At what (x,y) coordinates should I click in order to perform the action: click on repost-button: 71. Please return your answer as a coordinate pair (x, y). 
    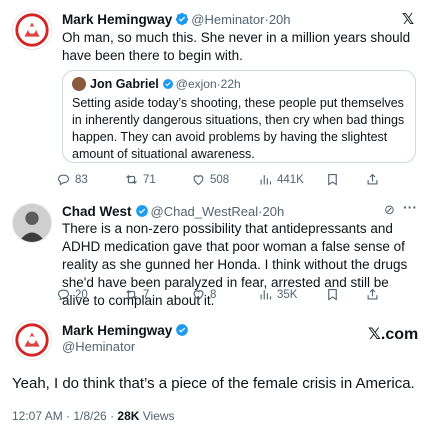
    Looking at the image, I should click on (157, 179).